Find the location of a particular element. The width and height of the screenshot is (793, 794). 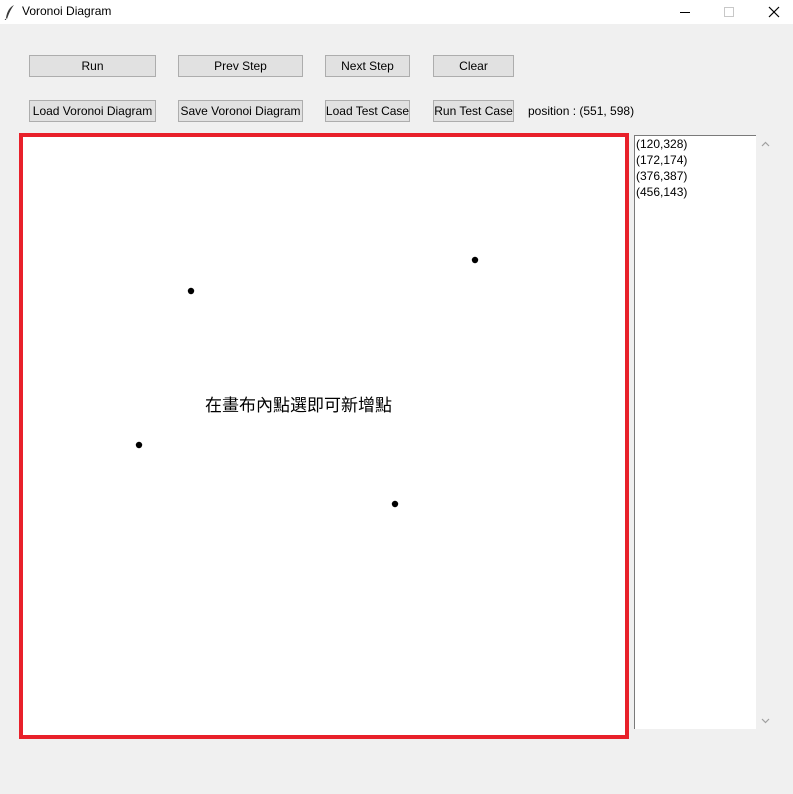

load-test-case-button: Load Test Case is located at coordinates (367, 111).